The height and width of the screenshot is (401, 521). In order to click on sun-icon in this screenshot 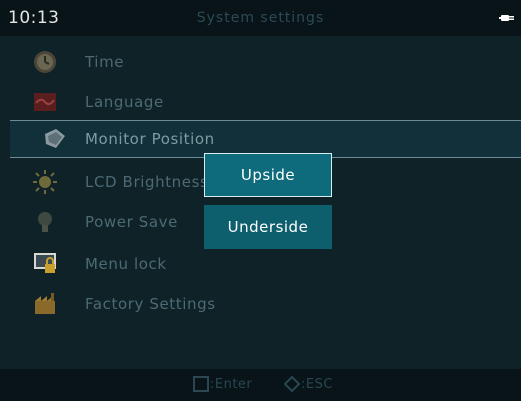, I will do `click(45, 182)`.